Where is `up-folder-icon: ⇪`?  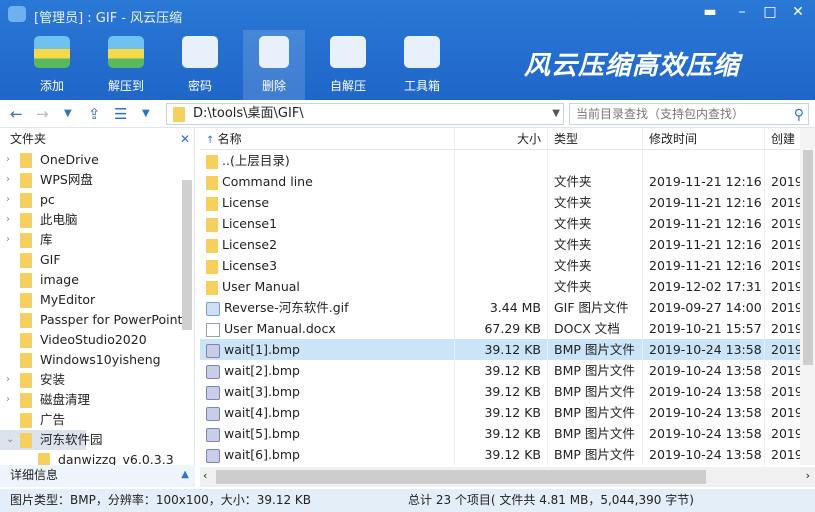
up-folder-icon: ⇪ is located at coordinates (94, 114).